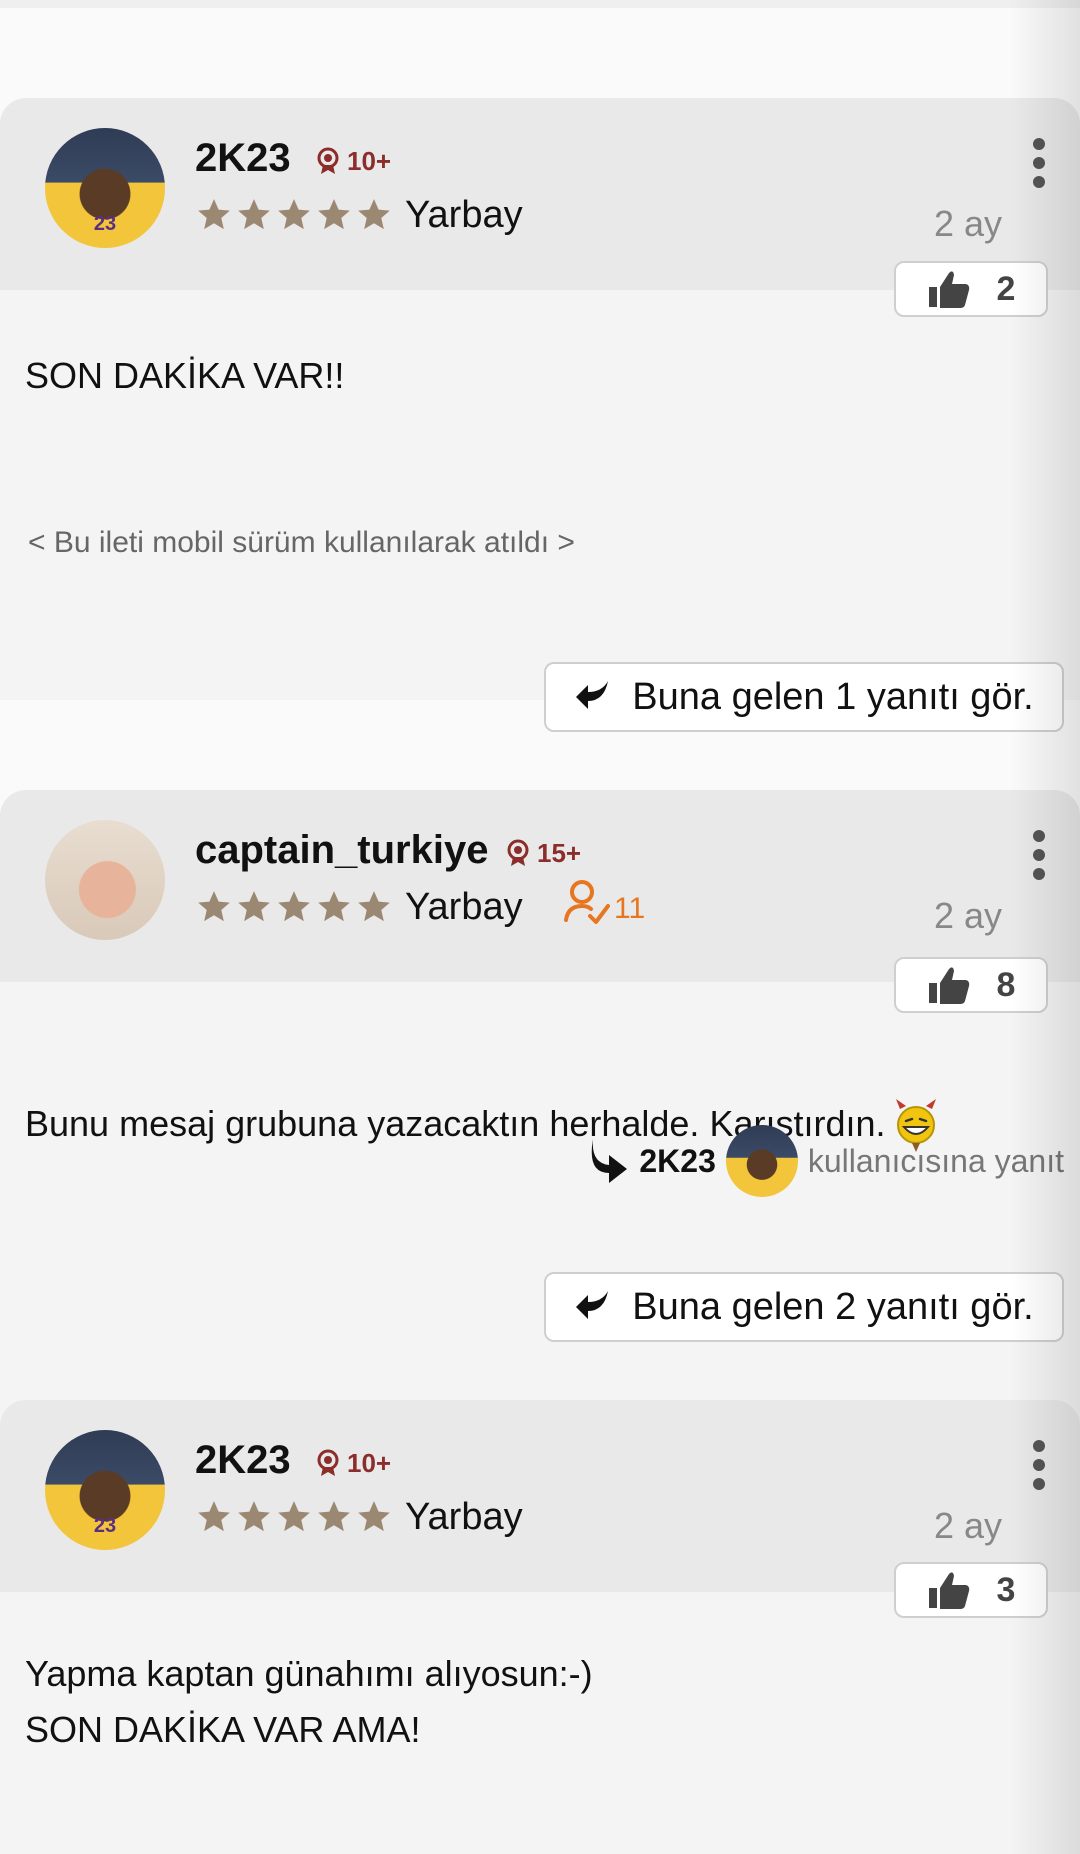  I want to click on like-button: 2, so click(971, 289).